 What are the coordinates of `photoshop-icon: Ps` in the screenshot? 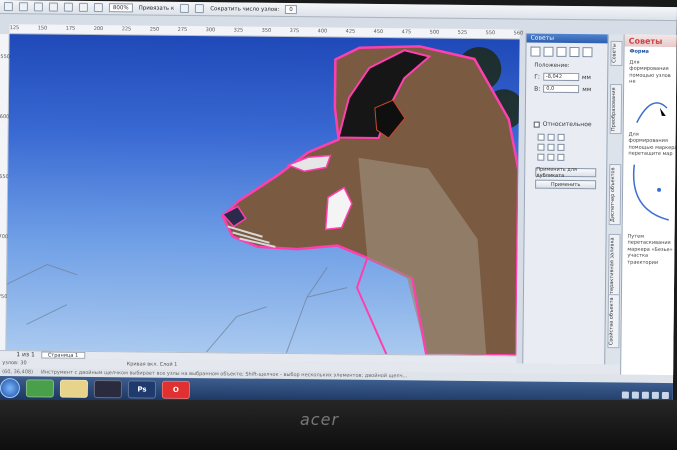 It's located at (142, 389).